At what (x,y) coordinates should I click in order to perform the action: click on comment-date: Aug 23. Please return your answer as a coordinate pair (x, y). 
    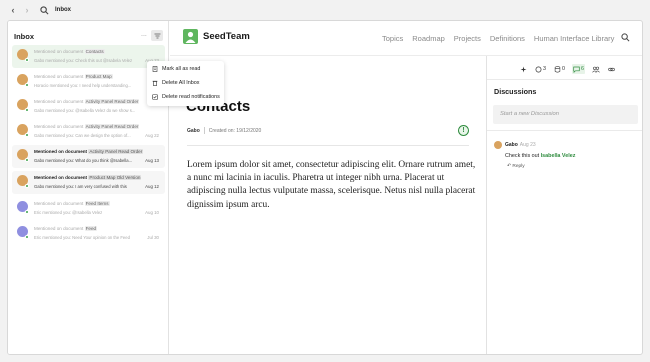
    Looking at the image, I should click on (527, 145).